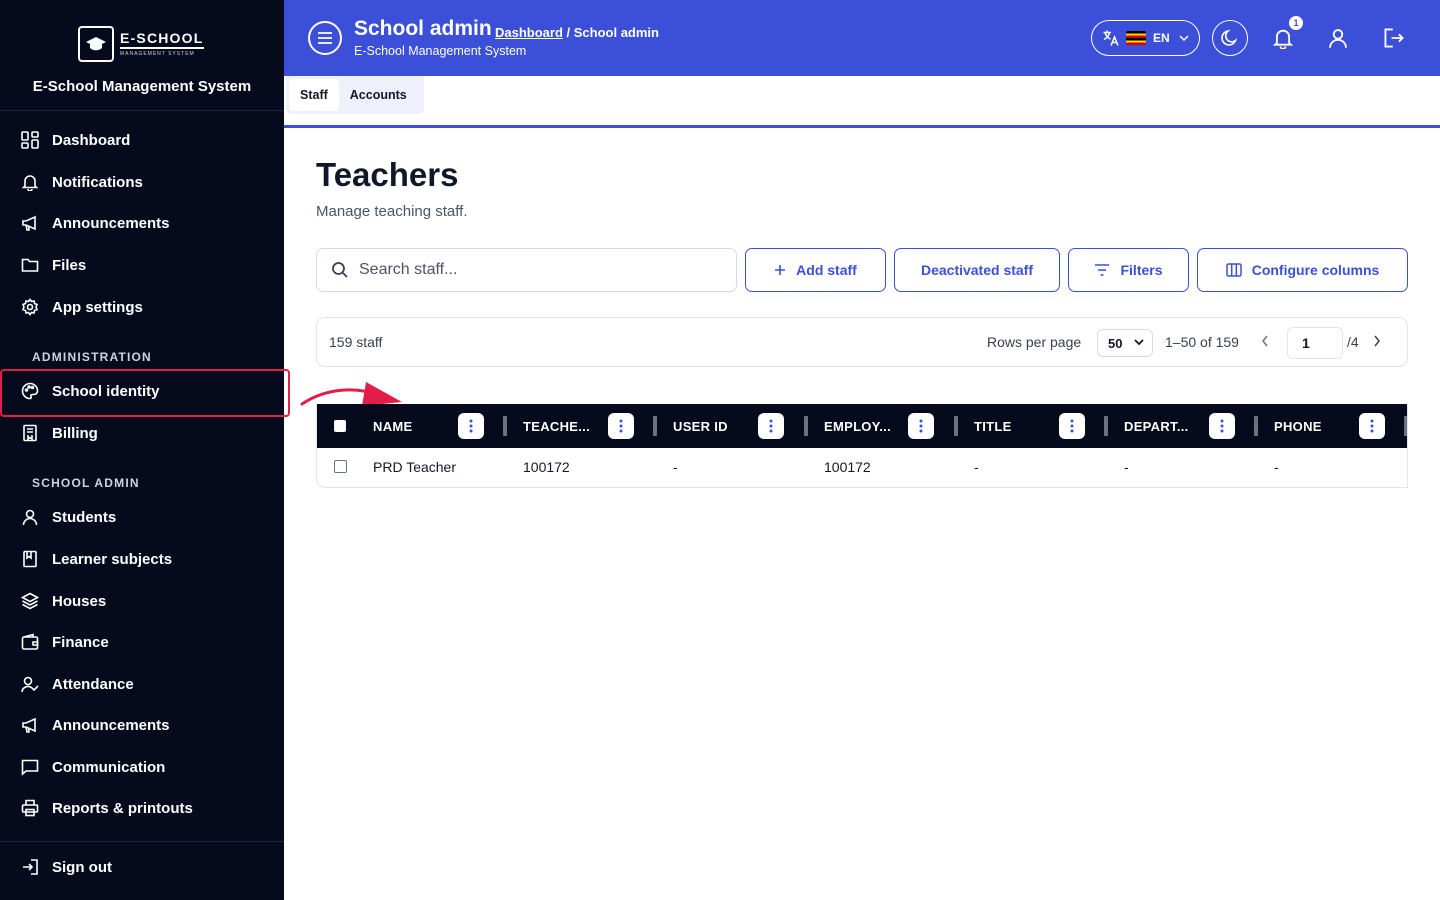 This screenshot has height=900, width=1440. What do you see at coordinates (86, 483) in the screenshot?
I see `section-label-school-admin: SCHOOL ADMIN` at bounding box center [86, 483].